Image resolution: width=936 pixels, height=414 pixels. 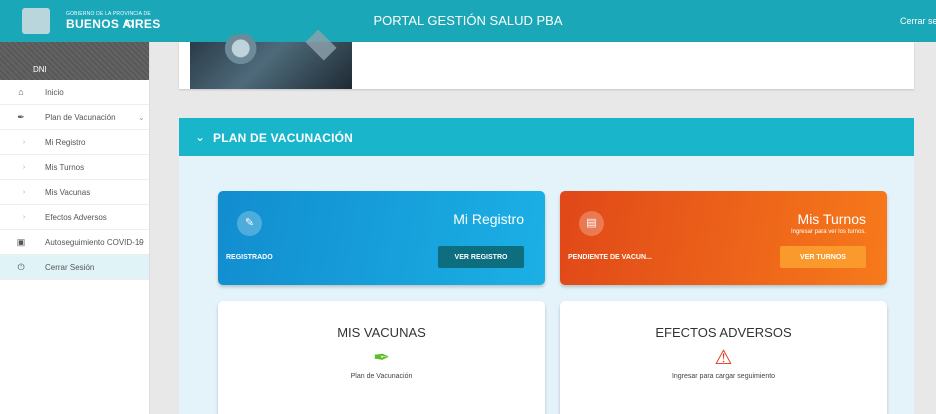 I want to click on sidebar-item-label: Mis Vacunas, so click(x=68, y=192).